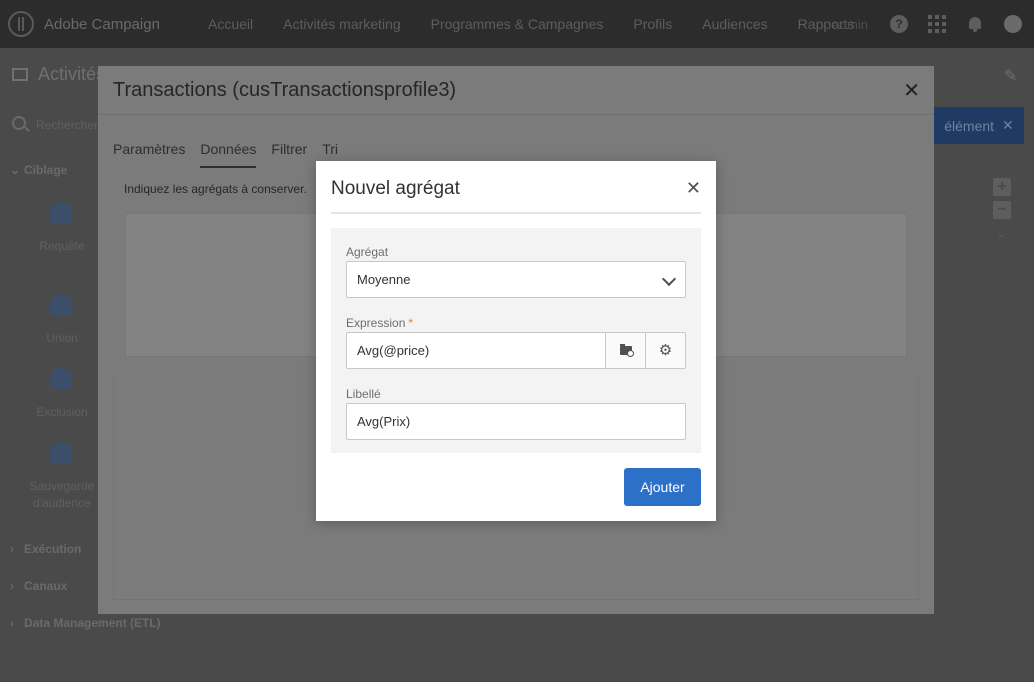 Image resolution: width=1034 pixels, height=682 pixels. I want to click on user-name: admin, so click(850, 24).